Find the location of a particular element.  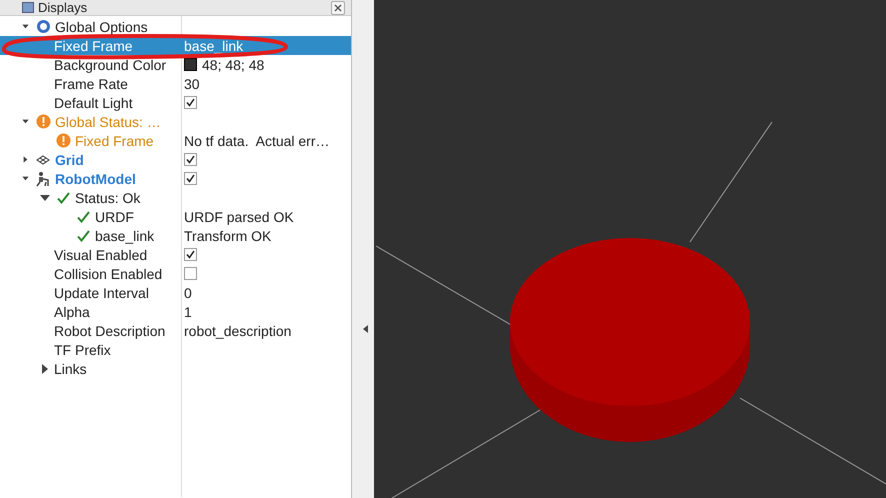

tree-row: Update Interval 0 is located at coordinates (175, 292).